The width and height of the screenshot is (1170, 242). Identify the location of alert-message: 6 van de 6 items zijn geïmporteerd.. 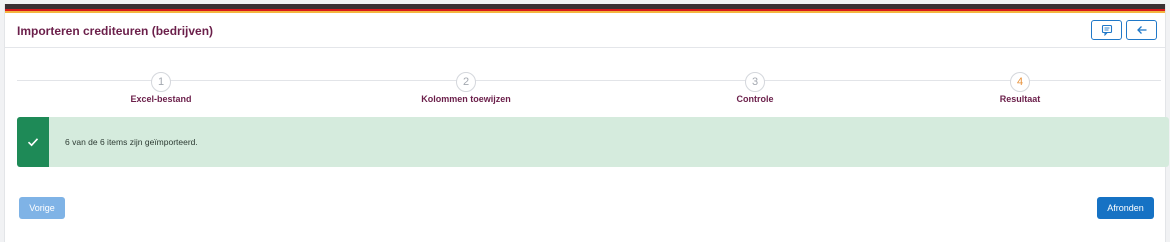
(131, 142).